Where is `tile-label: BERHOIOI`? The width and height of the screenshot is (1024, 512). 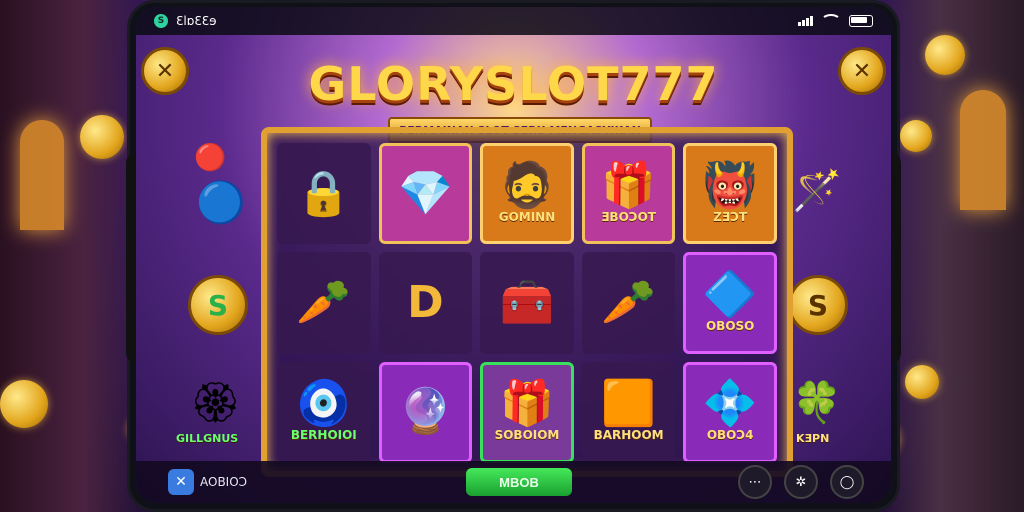 tile-label: BERHOIOI is located at coordinates (323, 435).